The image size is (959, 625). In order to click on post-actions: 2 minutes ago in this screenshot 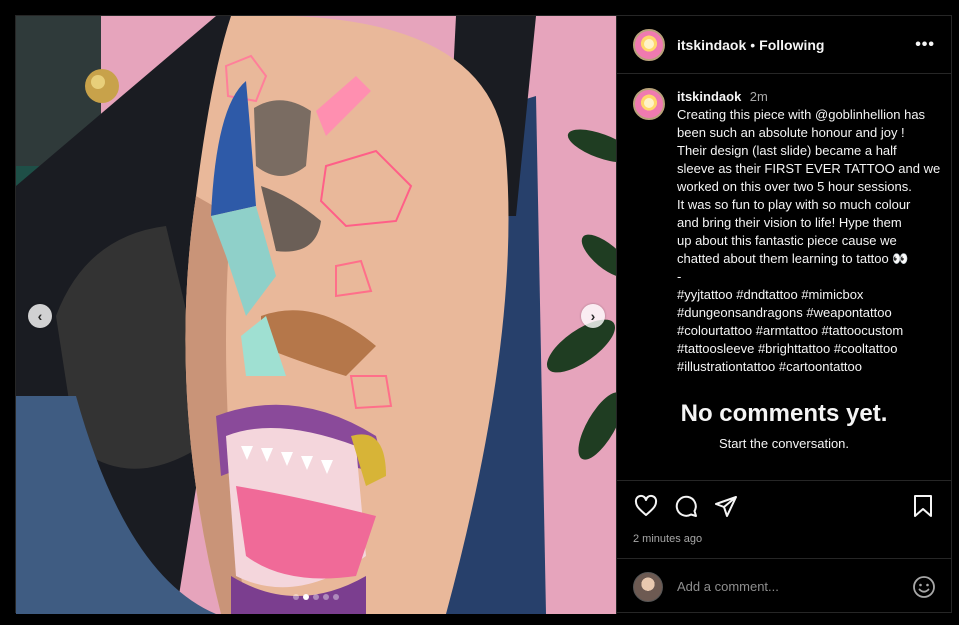, I will do `click(784, 512)`.